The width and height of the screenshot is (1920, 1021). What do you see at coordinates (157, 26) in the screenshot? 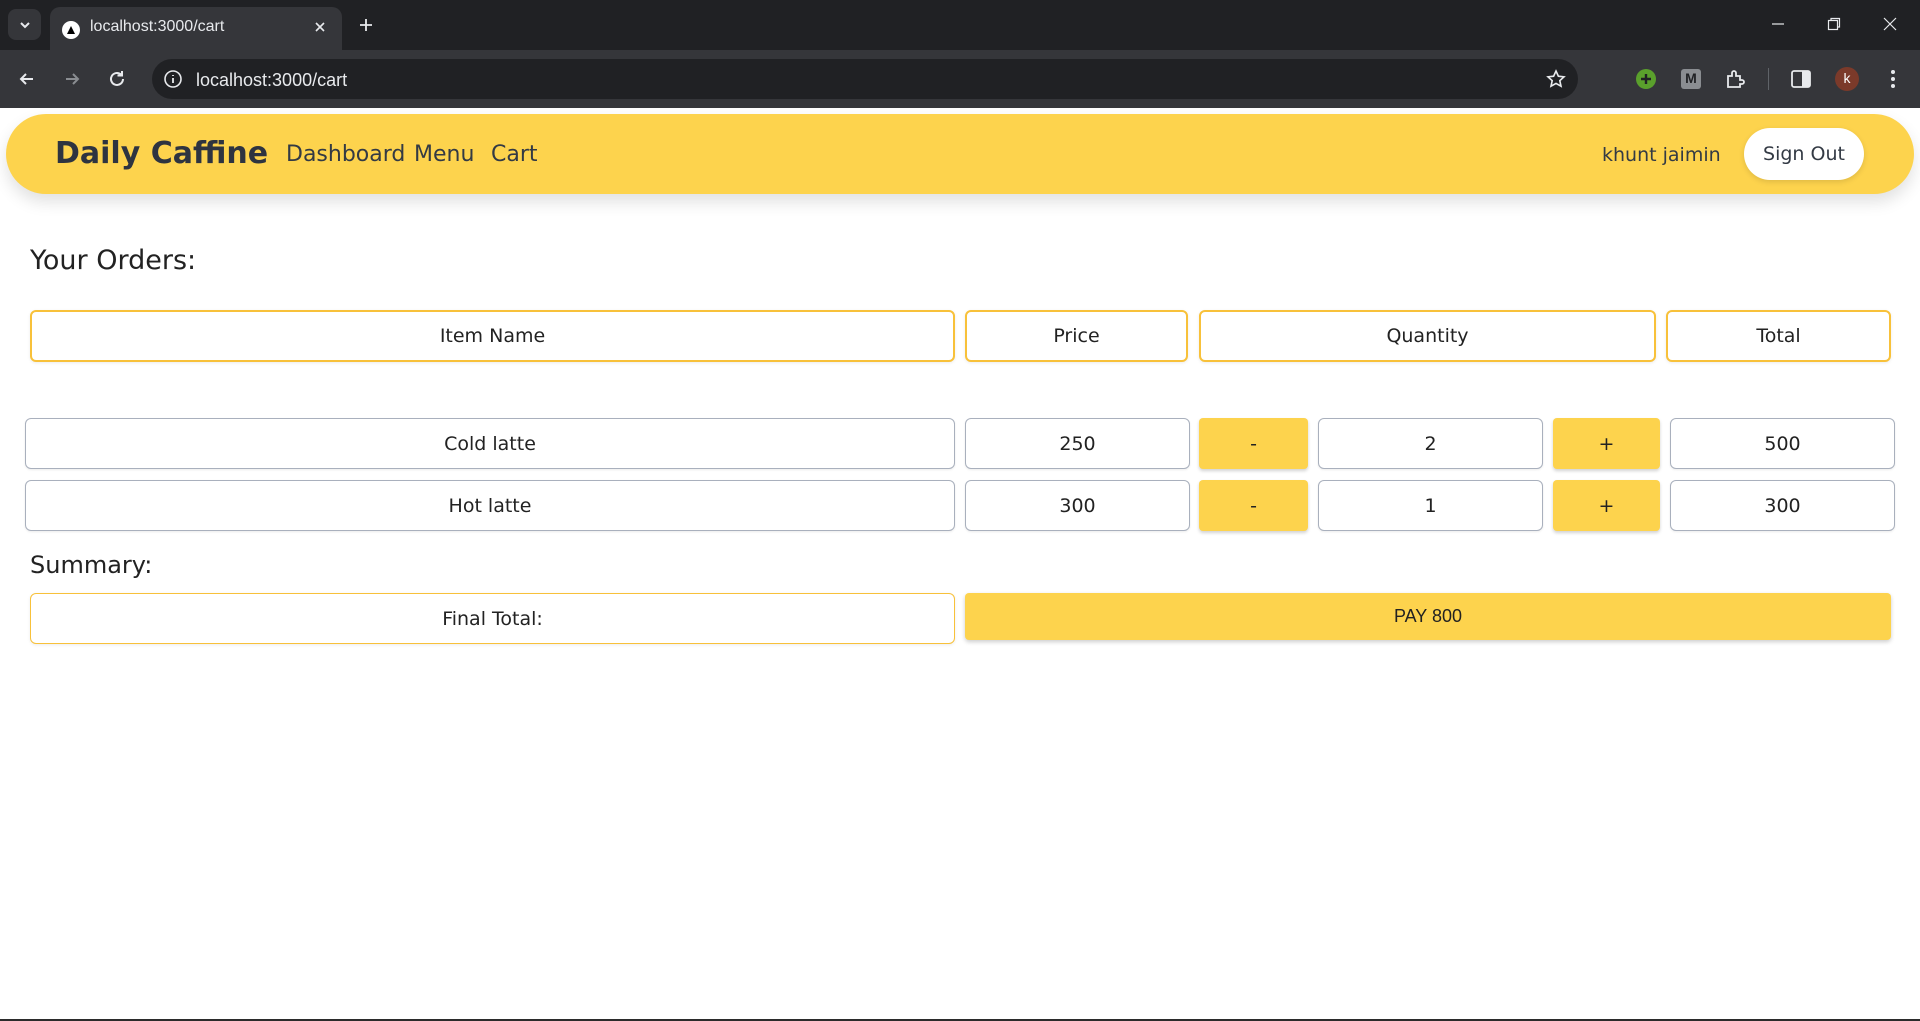
I see `tab-title: localhost:3000/cart` at bounding box center [157, 26].